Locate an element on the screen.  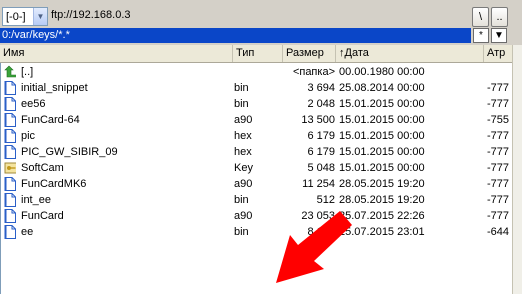
list-item: FunCard-64 a90 13 500 15.01.2015 00:00 -755 is located at coordinates (257, 120).